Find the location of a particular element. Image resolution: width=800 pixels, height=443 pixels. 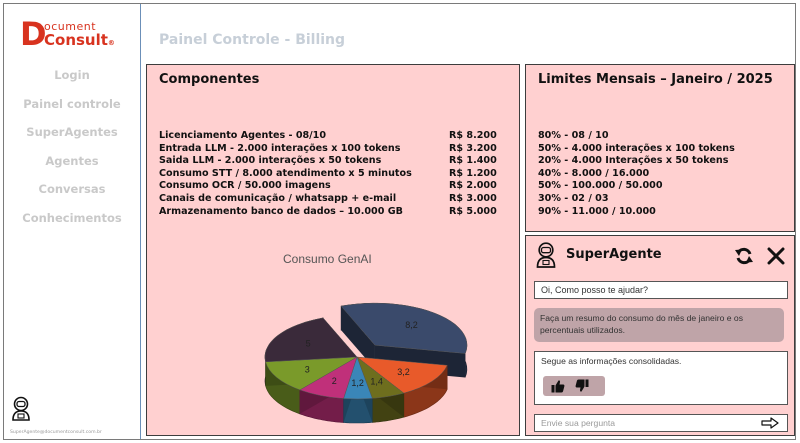

pie-slice-label: 3 is located at coordinates (307, 370).